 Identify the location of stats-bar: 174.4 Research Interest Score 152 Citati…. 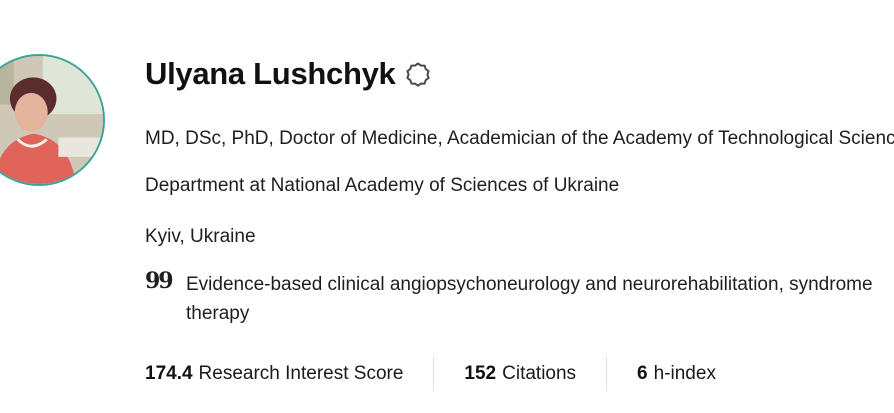
(430, 374).